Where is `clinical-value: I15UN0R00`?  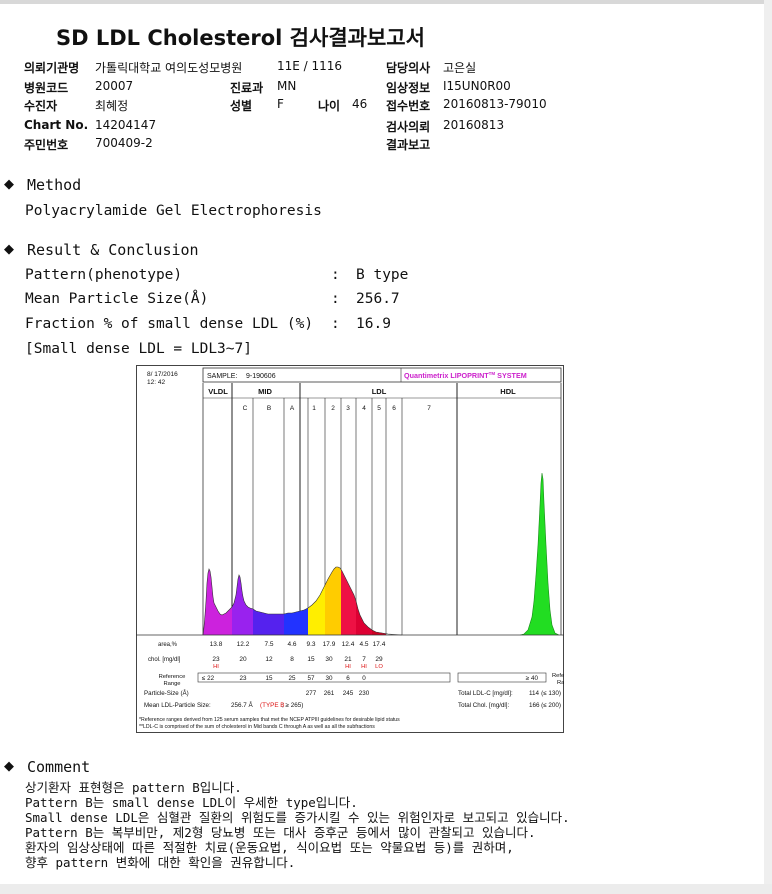 clinical-value: I15UN0R00 is located at coordinates (477, 86).